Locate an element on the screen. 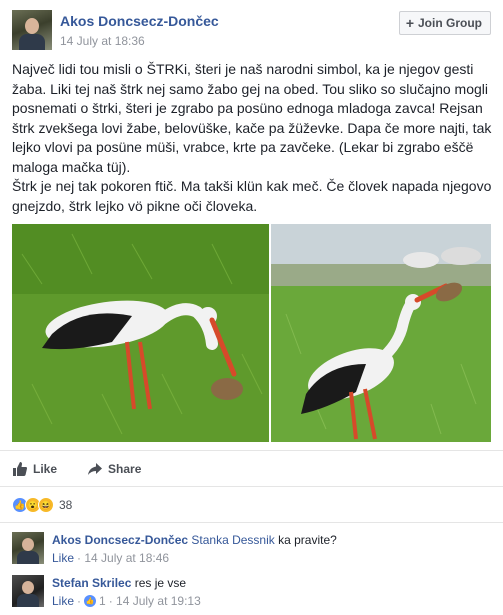 The width and height of the screenshot is (503, 615). comment-text: Stefan Skrilec res je vse is located at coordinates (119, 583).